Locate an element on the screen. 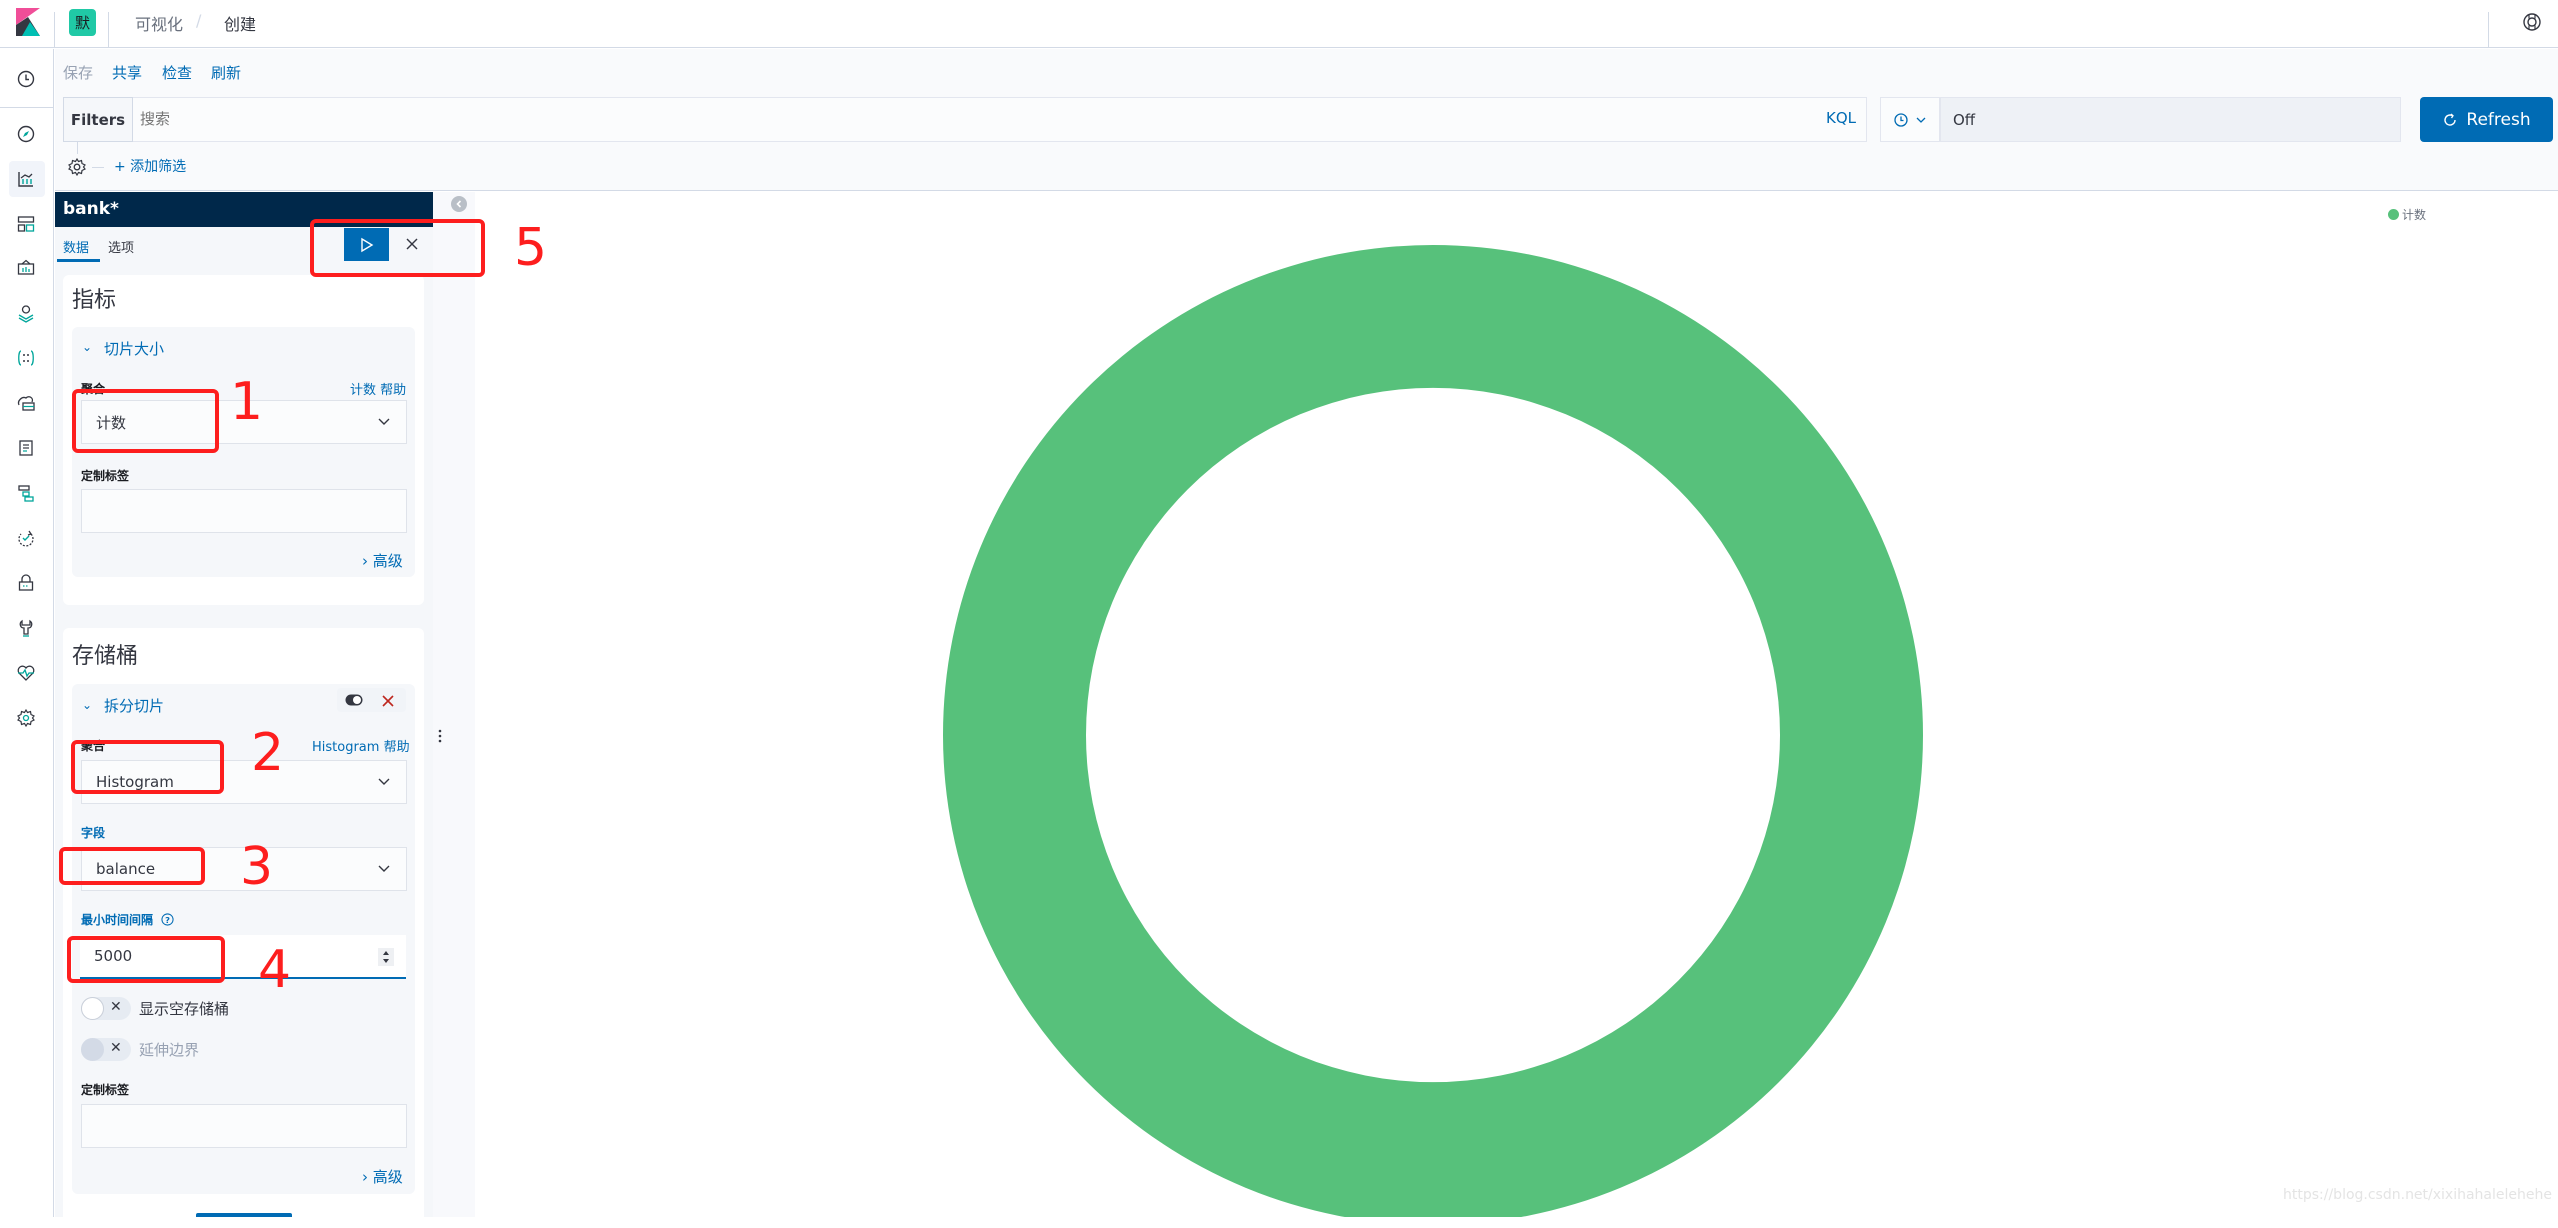  machine-learning-icon is located at coordinates (26, 358).